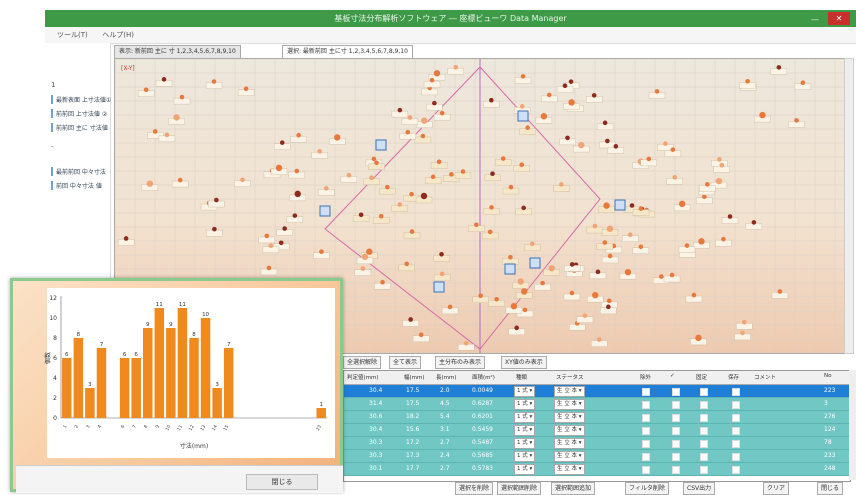 The image size is (856, 495). Describe the element at coordinates (521, 377) in the screenshot. I see `column-header: 種類` at that location.